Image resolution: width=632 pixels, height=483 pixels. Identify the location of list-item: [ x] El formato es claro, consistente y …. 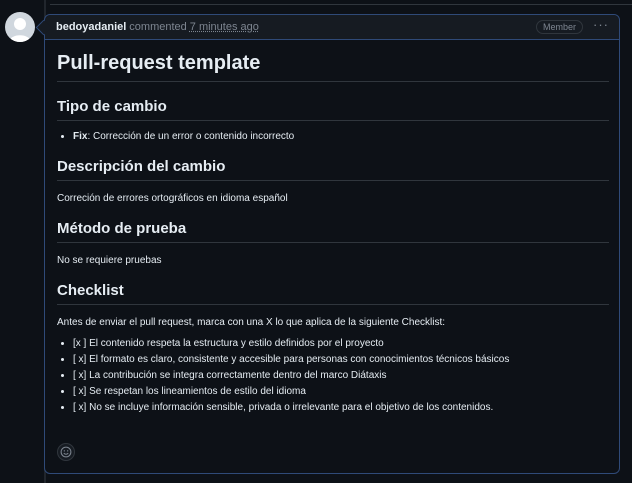
(341, 359).